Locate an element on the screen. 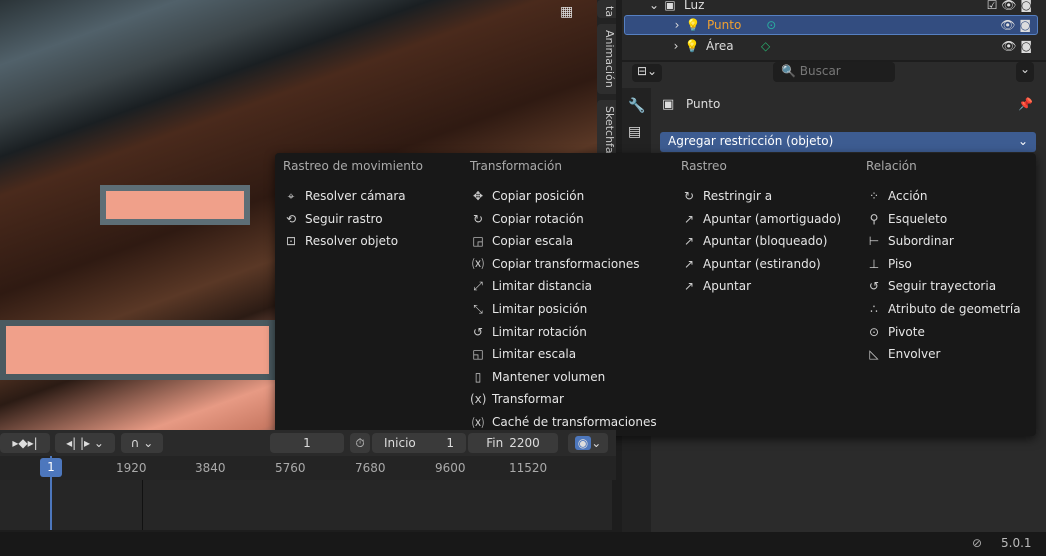  sync-icon: ◉ is located at coordinates (583, 443).